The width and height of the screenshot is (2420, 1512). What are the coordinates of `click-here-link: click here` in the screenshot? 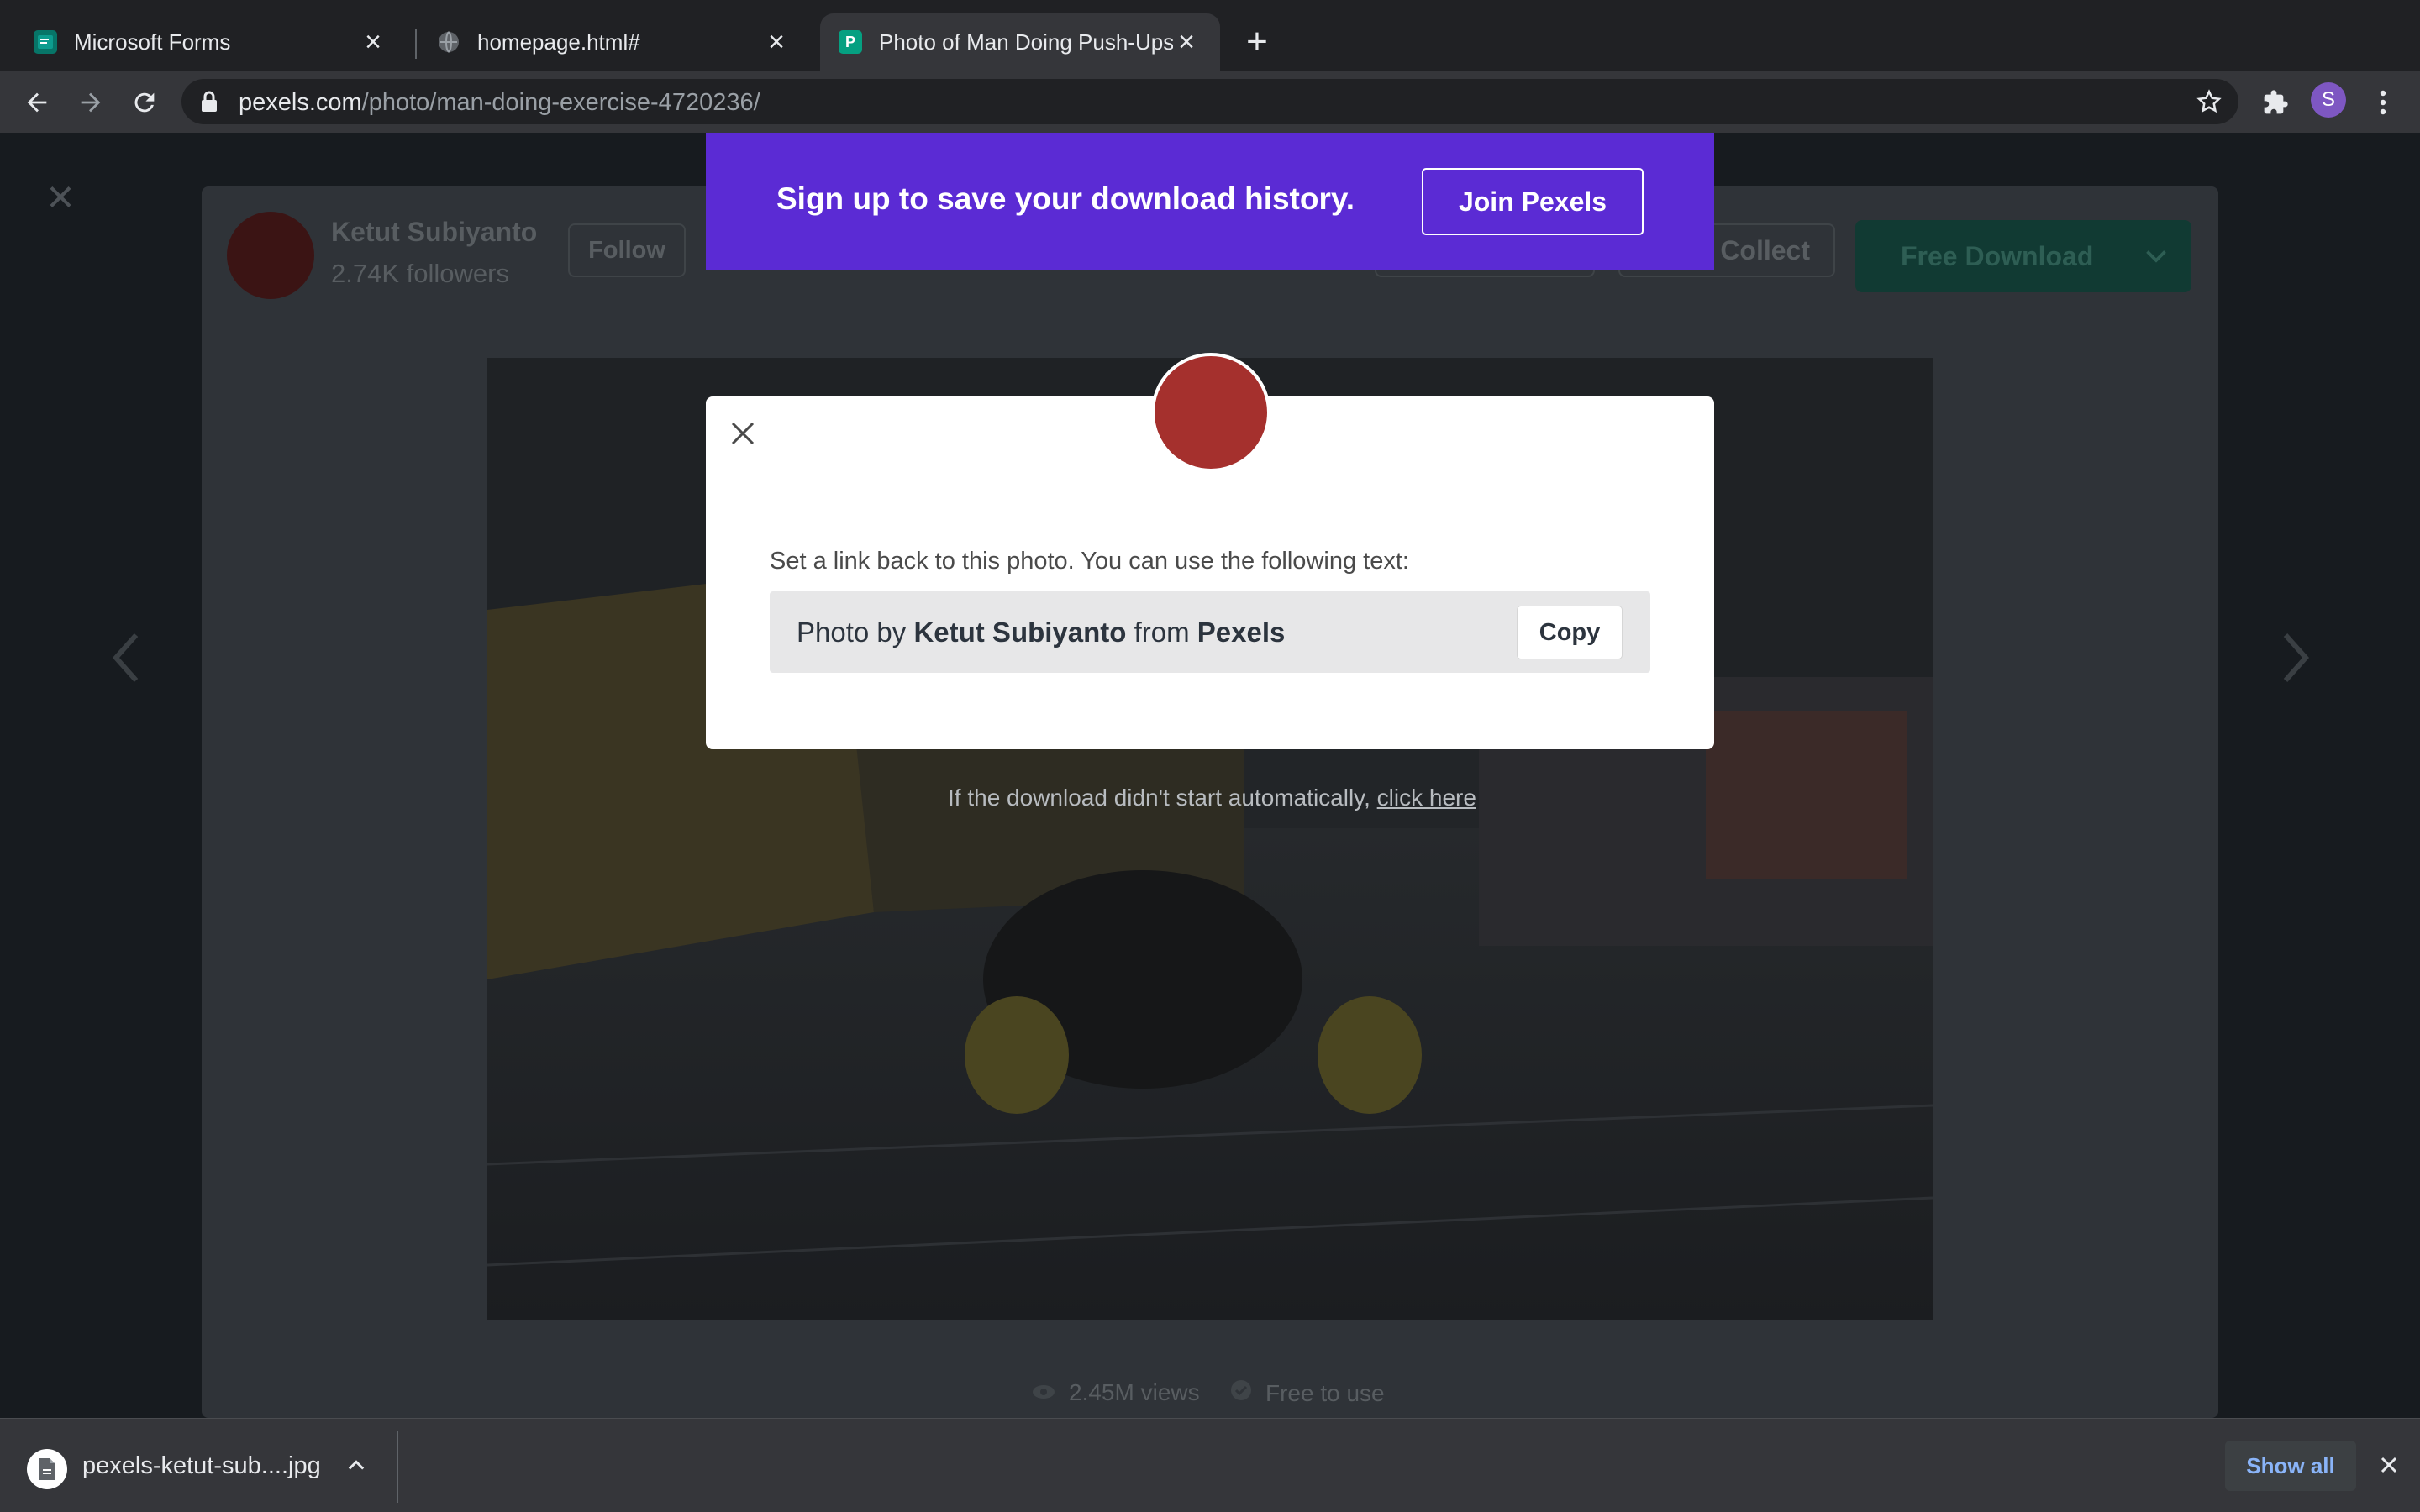 It's located at (1426, 798).